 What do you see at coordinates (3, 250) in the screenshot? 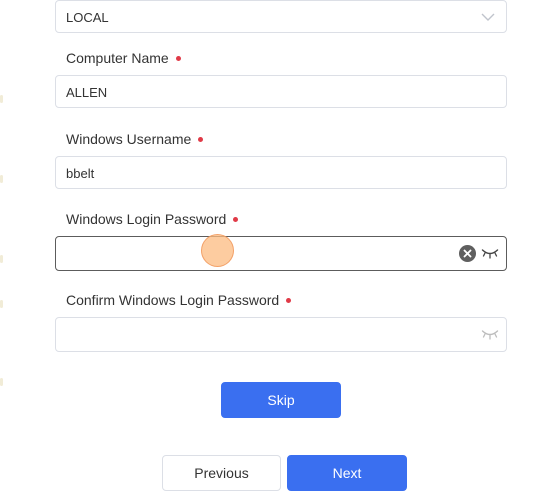
I see `left-edge-marks` at bounding box center [3, 250].